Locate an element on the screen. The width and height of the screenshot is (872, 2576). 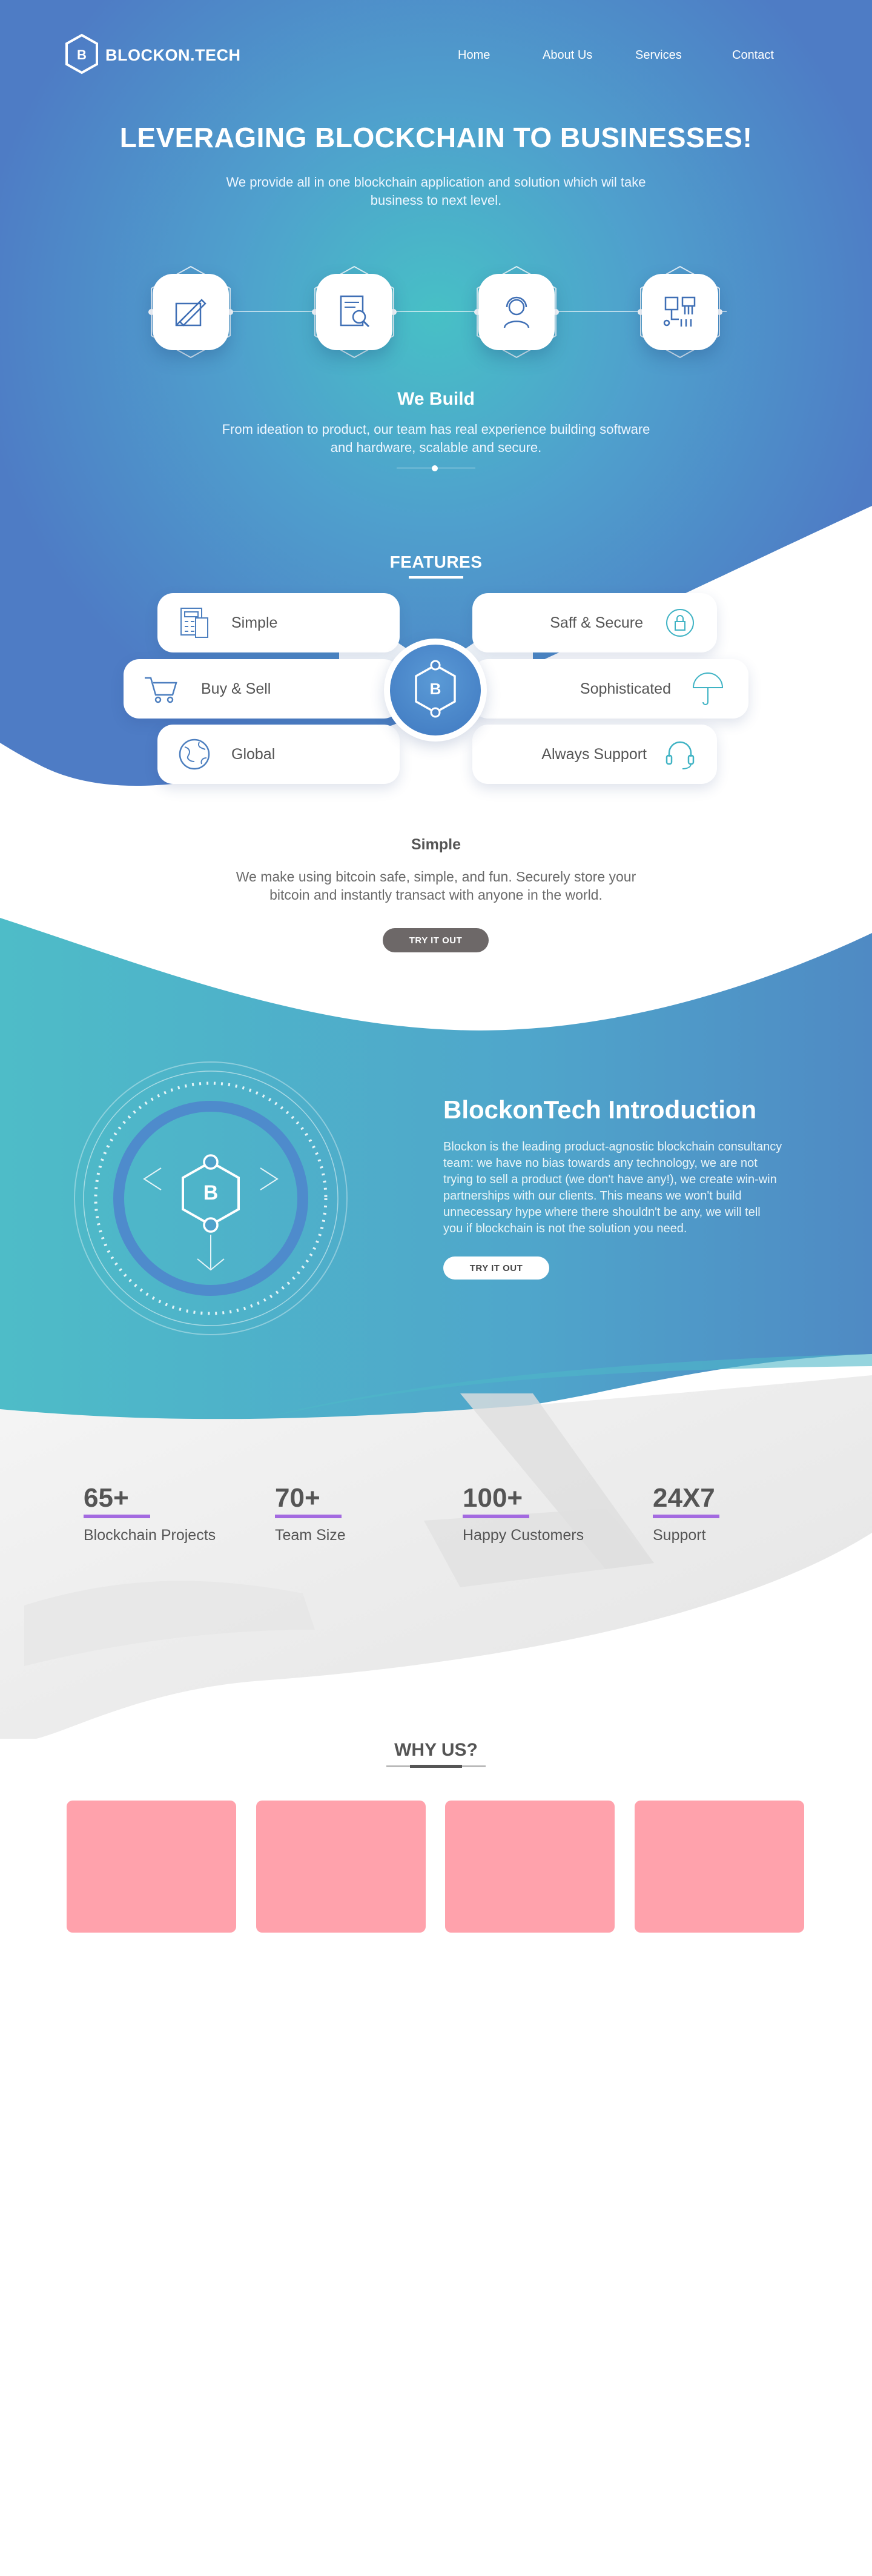
lock-shield-icon is located at coordinates (680, 623).